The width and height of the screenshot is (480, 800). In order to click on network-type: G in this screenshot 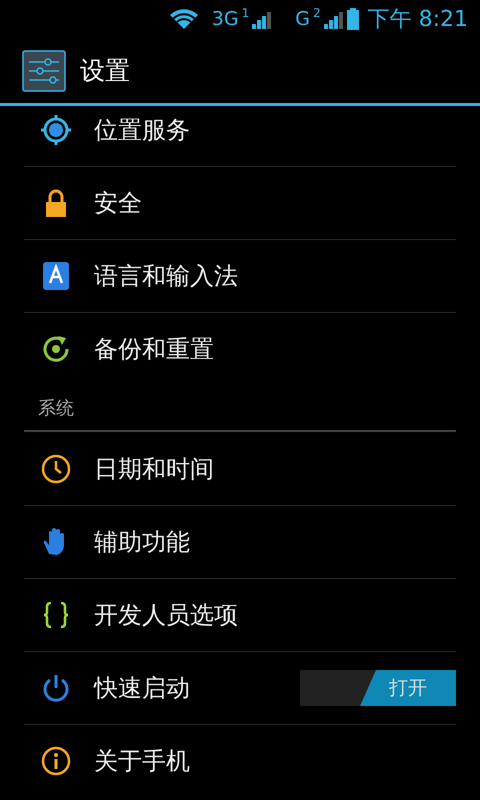, I will do `click(302, 19)`.